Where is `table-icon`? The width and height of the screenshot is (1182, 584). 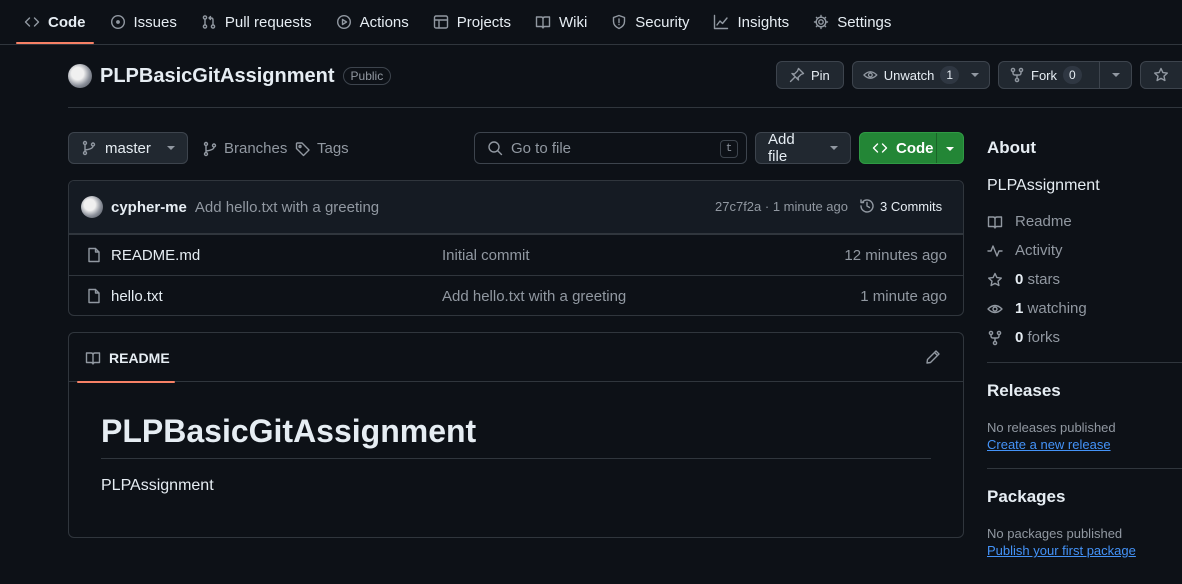
table-icon is located at coordinates (440, 22).